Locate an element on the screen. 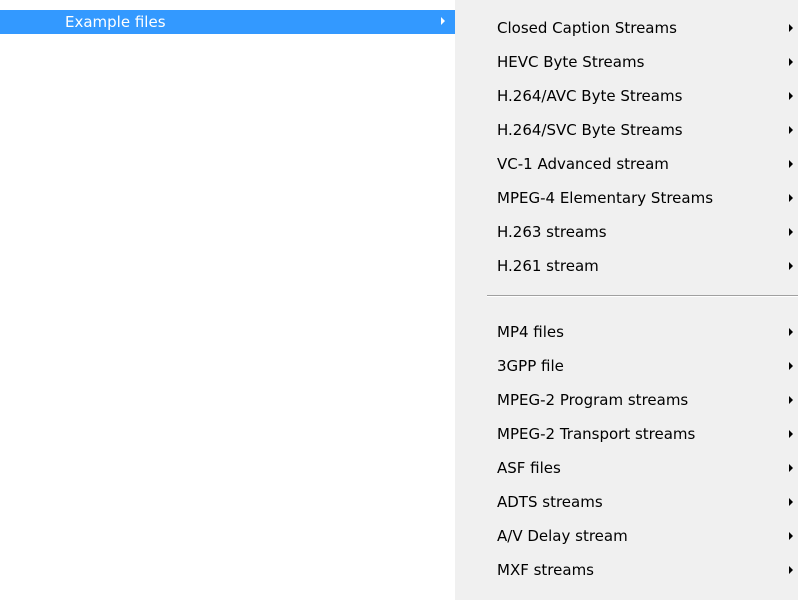 The image size is (798, 600). menu-item-label: MXF streams is located at coordinates (545, 570).